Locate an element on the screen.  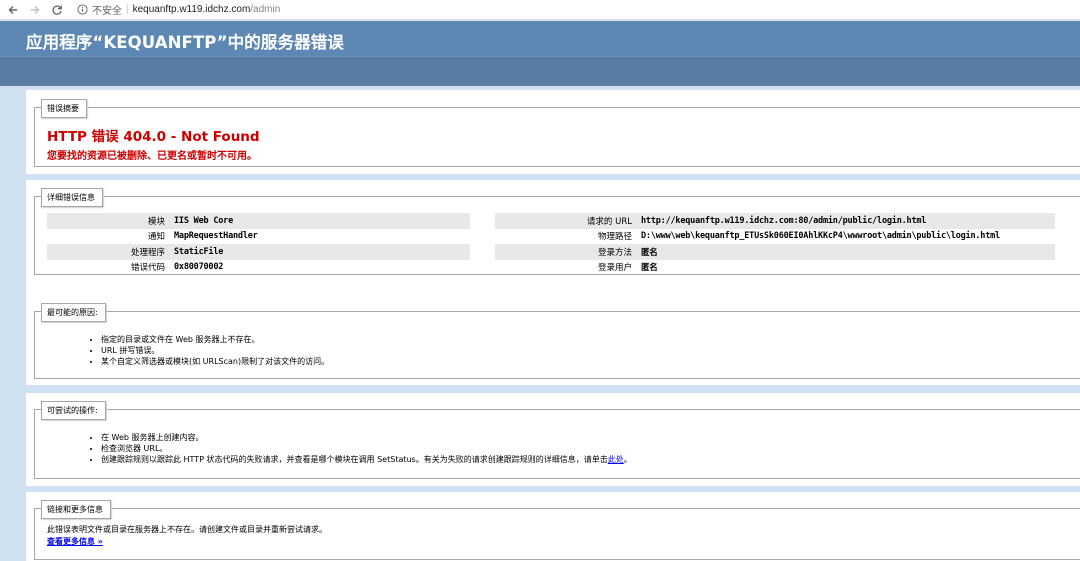
list-item: 在 Web 服务器上创建内容。 is located at coordinates (366, 437).